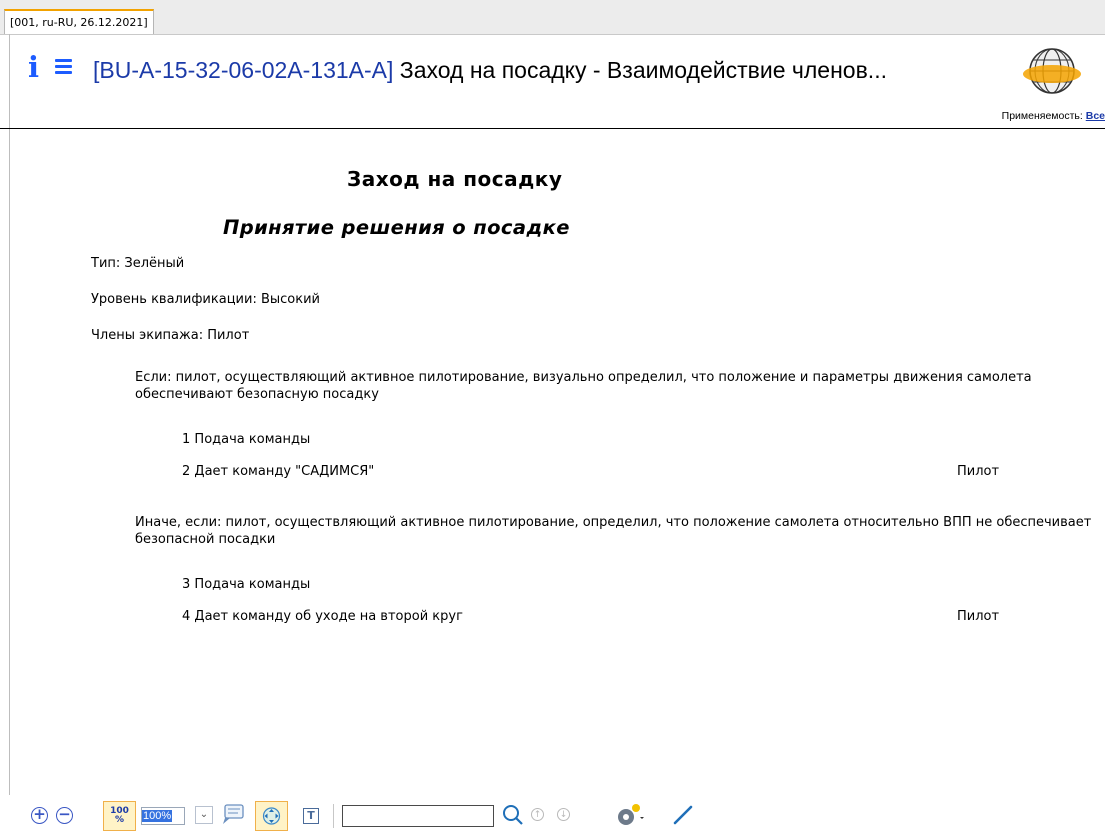  What do you see at coordinates (63, 67) in the screenshot?
I see `menu-icon` at bounding box center [63, 67].